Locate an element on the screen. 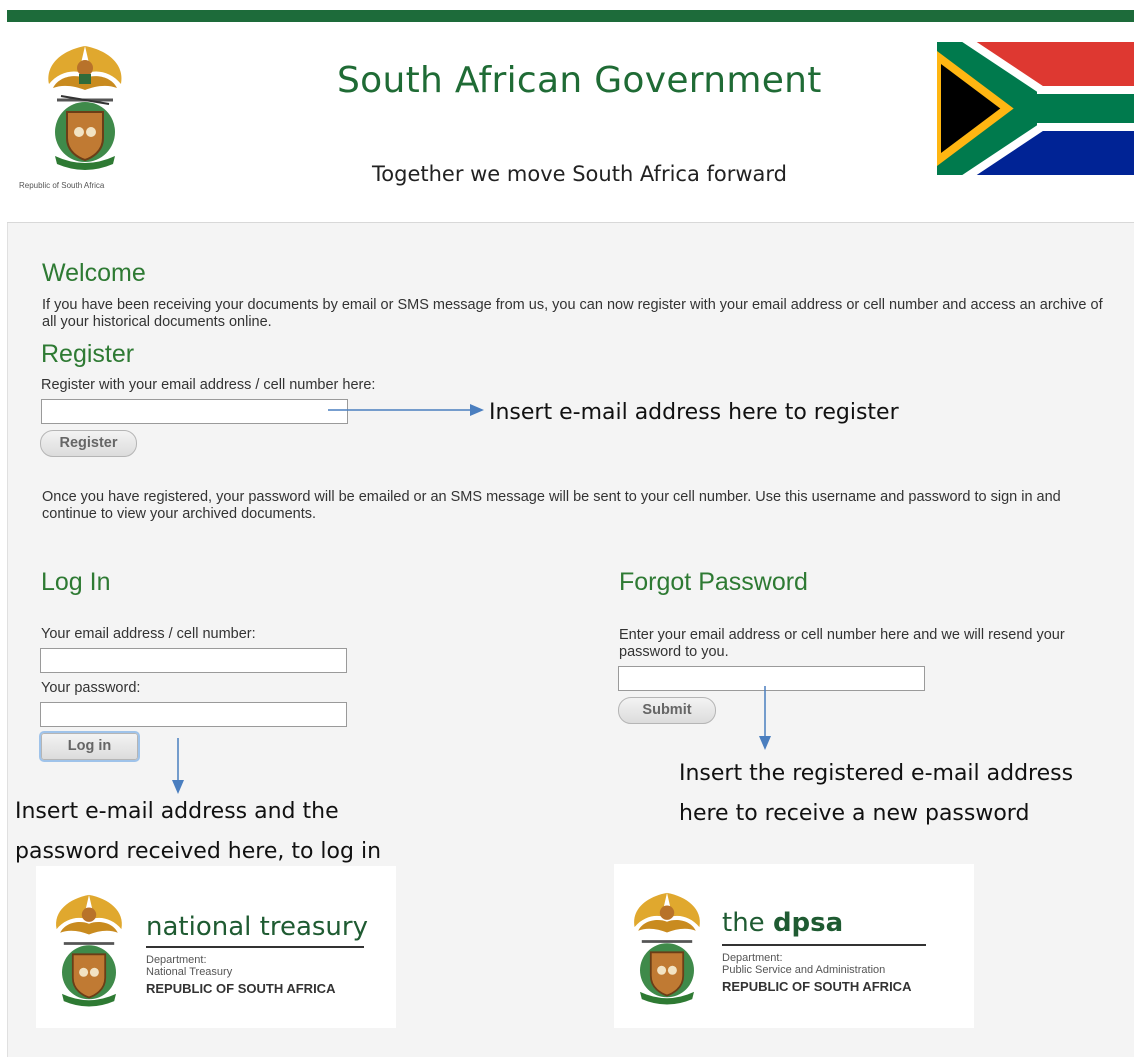 This screenshot has height=1057, width=1134. login-password-label: Your password: is located at coordinates (91, 688).